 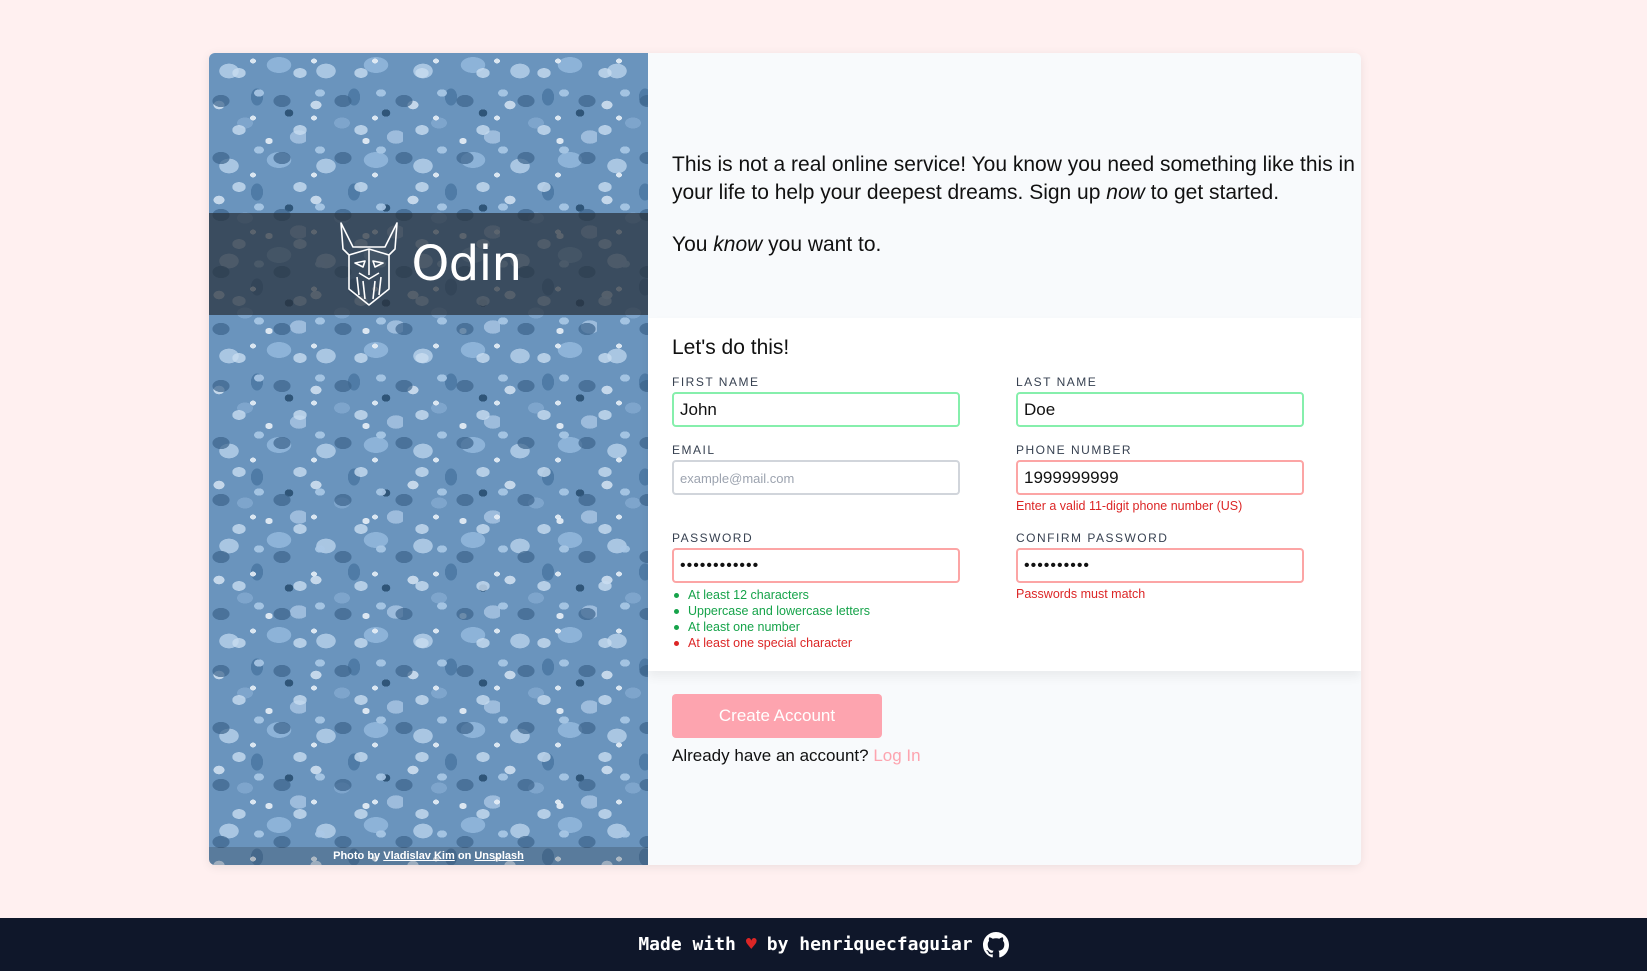 I want to click on credit-prefix: Photo by, so click(x=357, y=856).